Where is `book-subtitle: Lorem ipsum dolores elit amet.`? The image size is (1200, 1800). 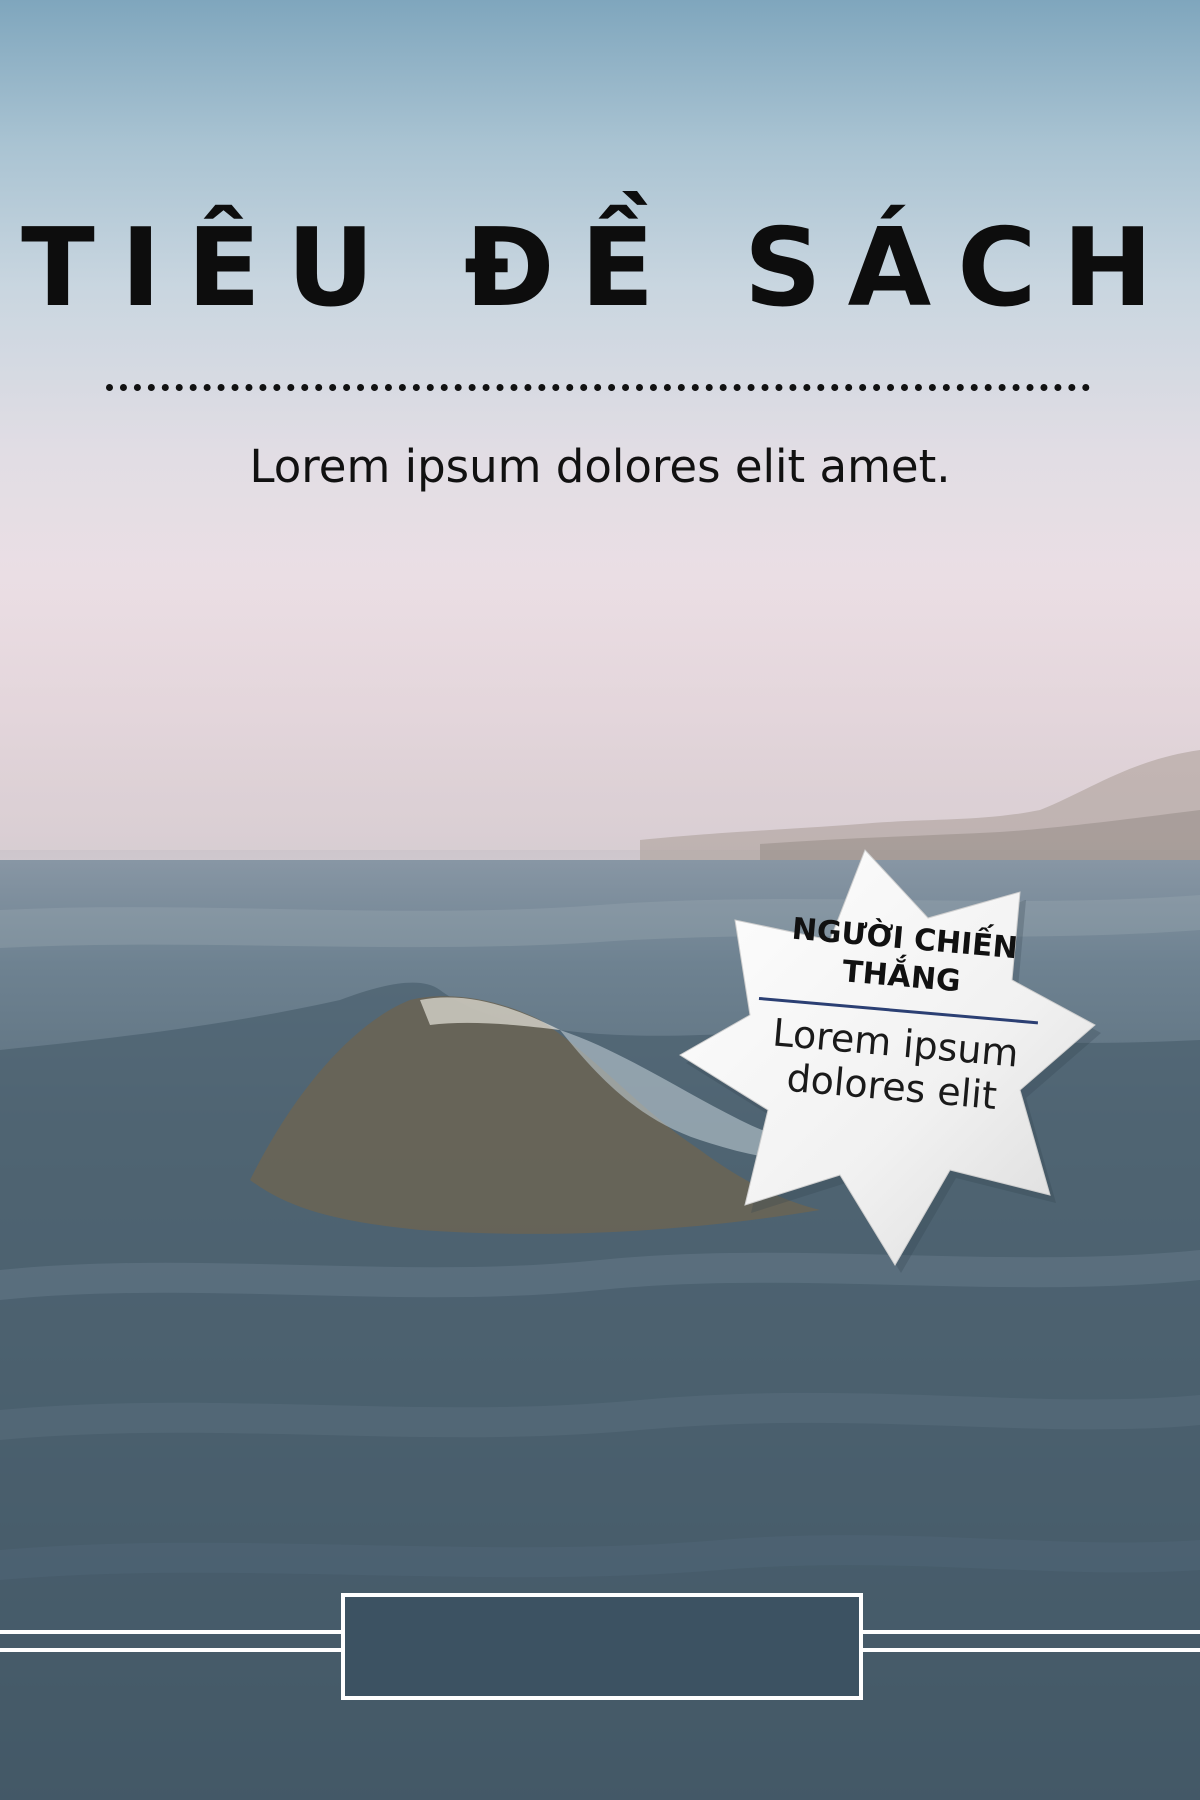
book-subtitle: Lorem ipsum dolores elit amet. is located at coordinates (600, 466).